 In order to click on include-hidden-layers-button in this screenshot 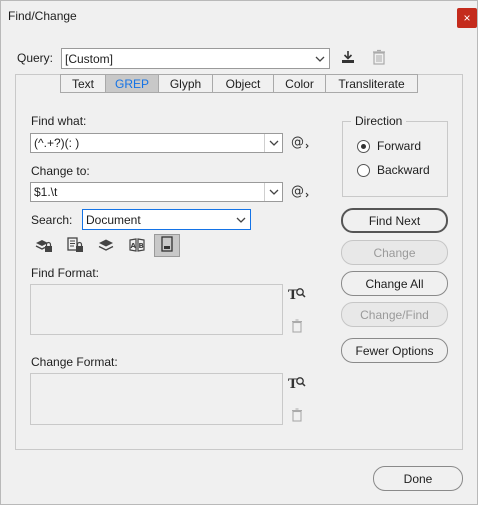, I will do `click(106, 246)`.